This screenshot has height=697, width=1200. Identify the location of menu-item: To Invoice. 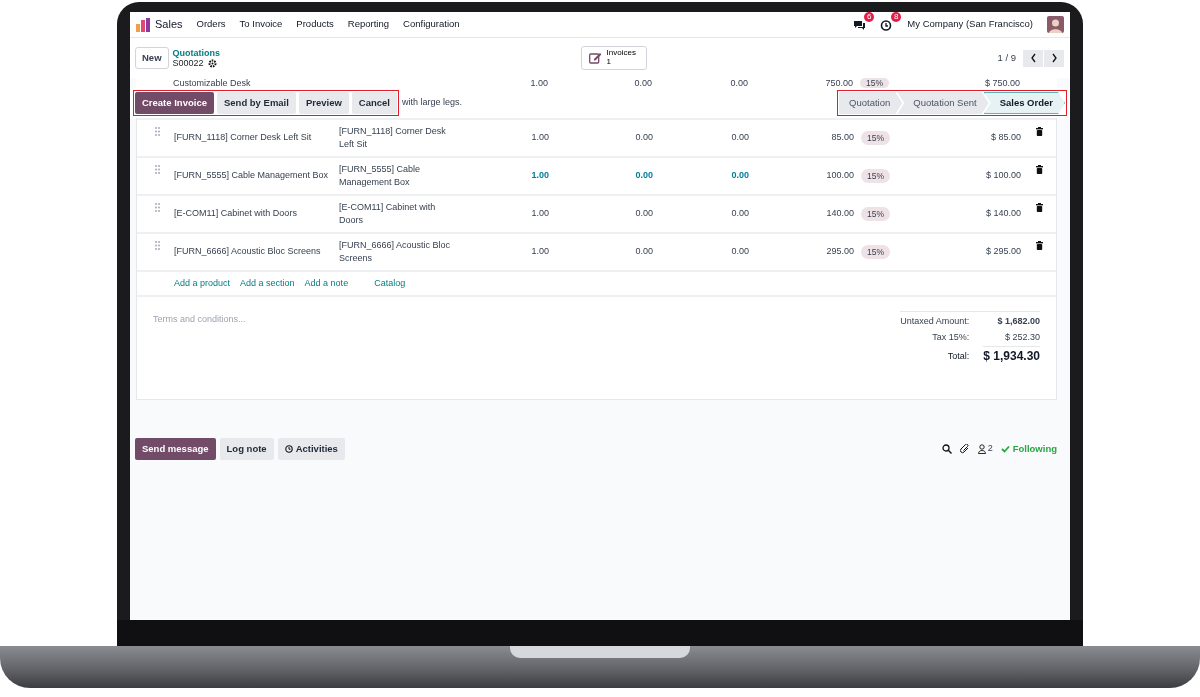
(261, 24).